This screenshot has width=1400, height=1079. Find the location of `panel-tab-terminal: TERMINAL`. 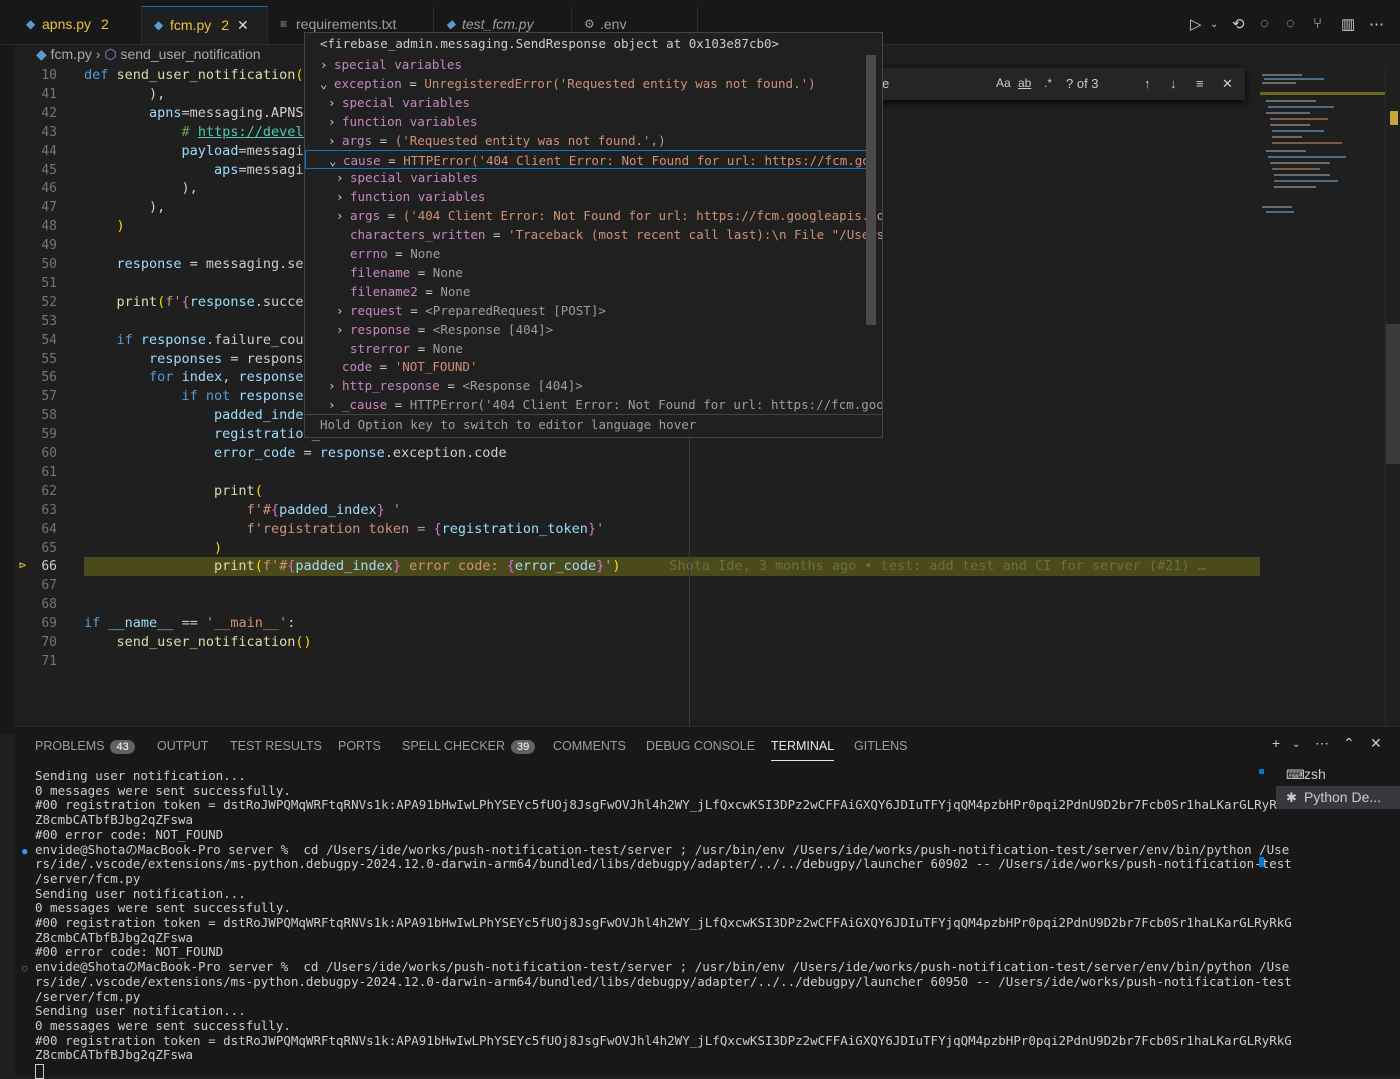

panel-tab-terminal: TERMINAL is located at coordinates (803, 750).